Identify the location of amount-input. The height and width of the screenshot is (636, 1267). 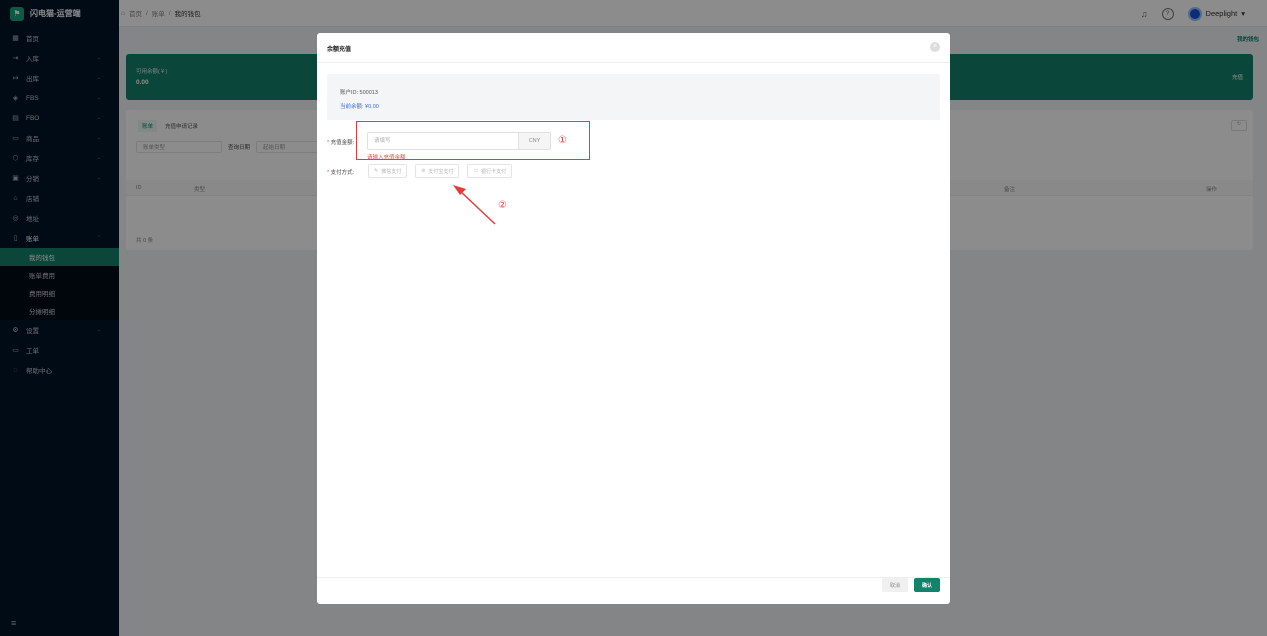
(443, 141).